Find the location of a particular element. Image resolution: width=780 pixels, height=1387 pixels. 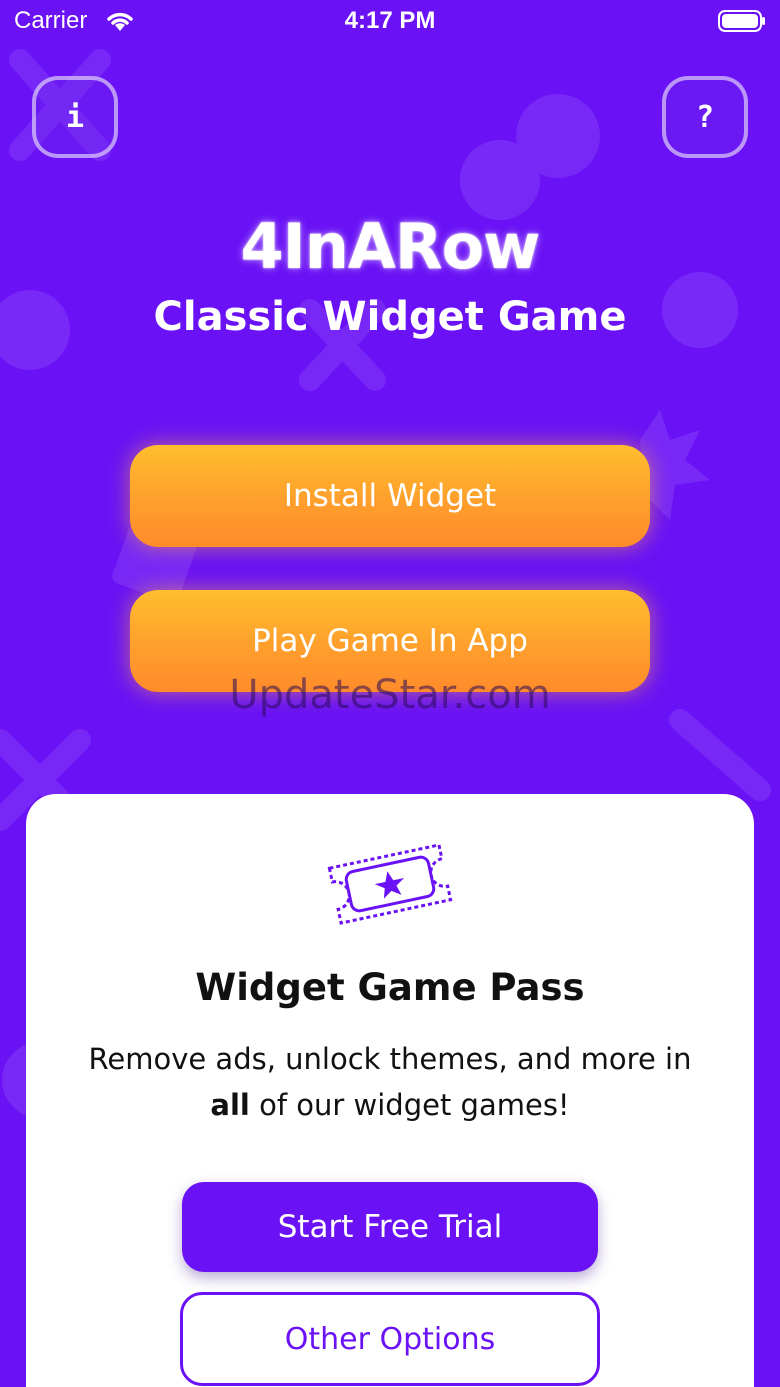

install-widget-button: Install Widget is located at coordinates (390, 496).